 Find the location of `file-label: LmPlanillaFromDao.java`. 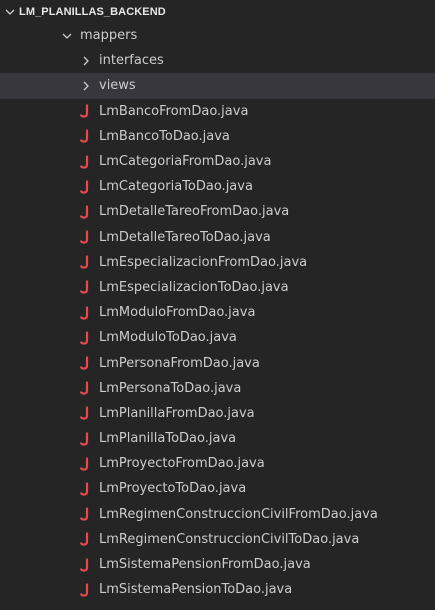

file-label: LmPlanillaFromDao.java is located at coordinates (177, 413).